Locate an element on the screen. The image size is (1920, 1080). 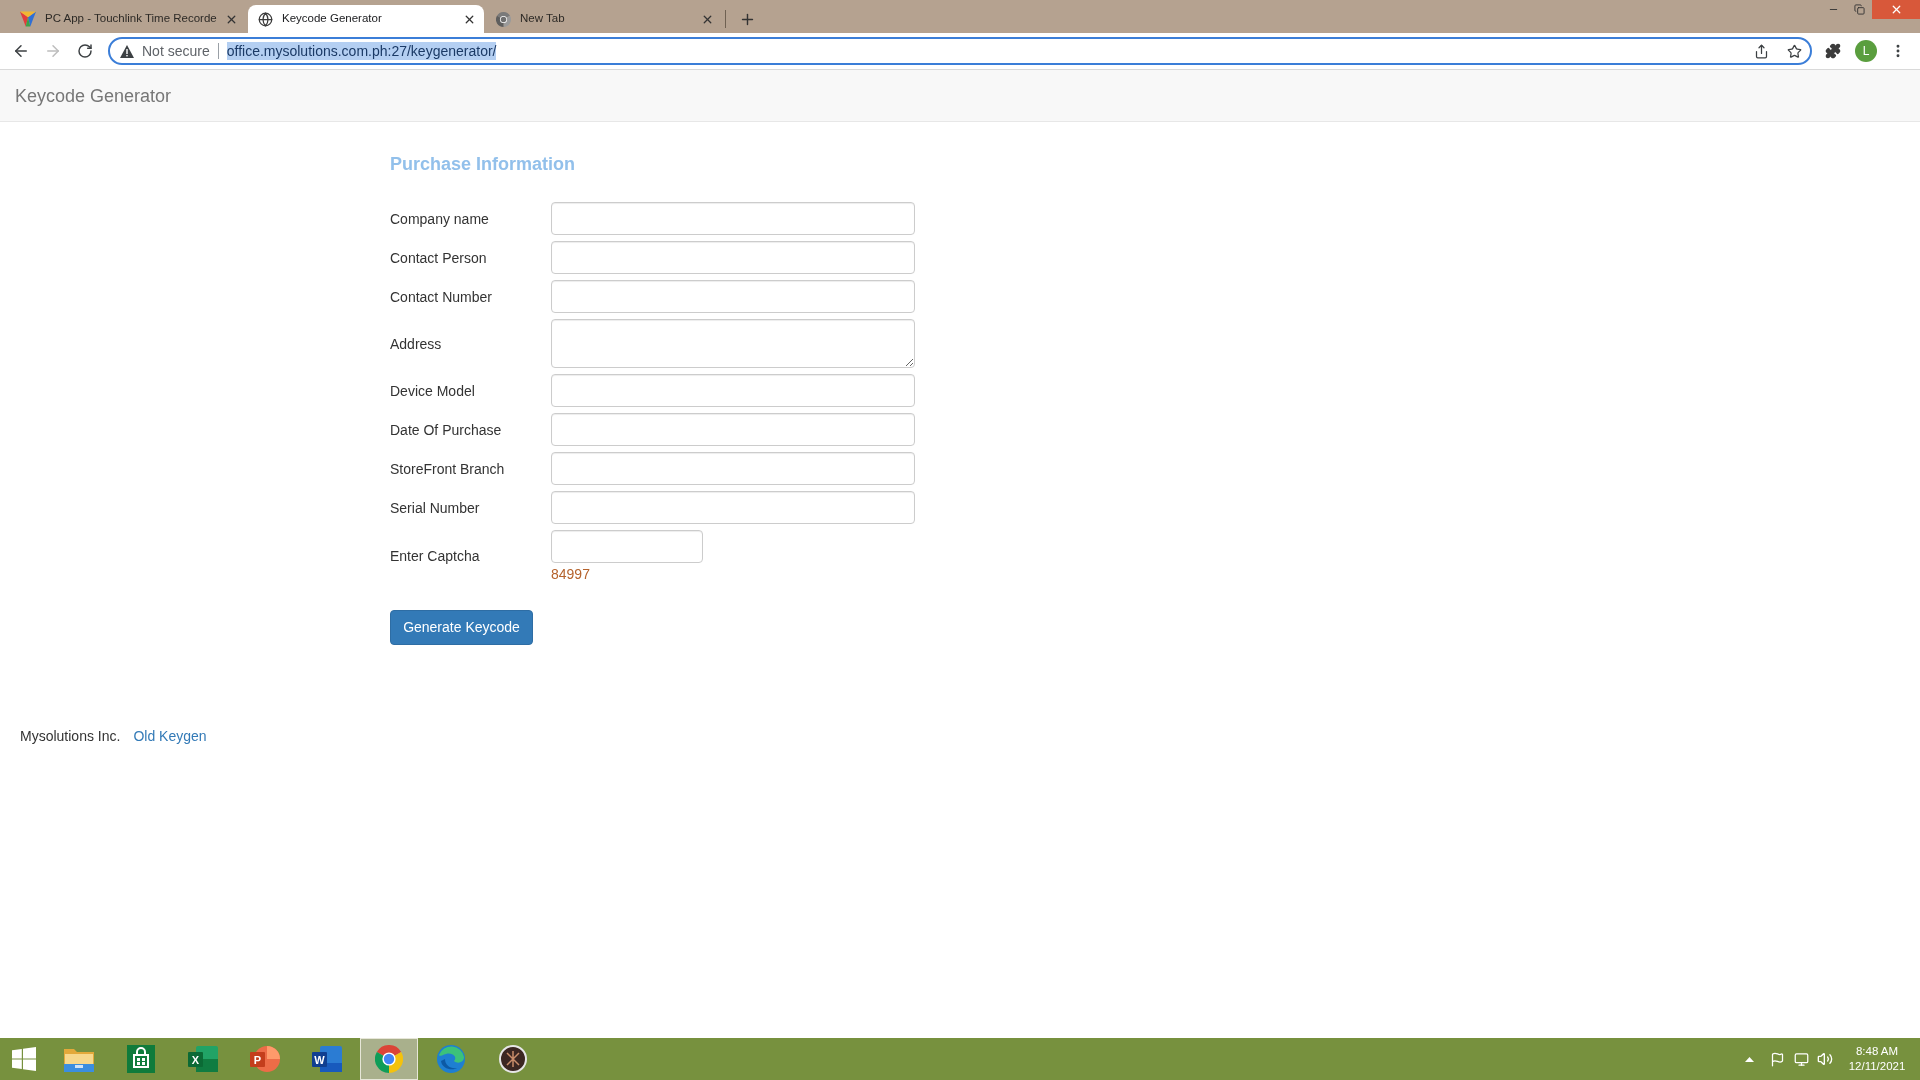
captcha-code: 84997 is located at coordinates (570, 574).